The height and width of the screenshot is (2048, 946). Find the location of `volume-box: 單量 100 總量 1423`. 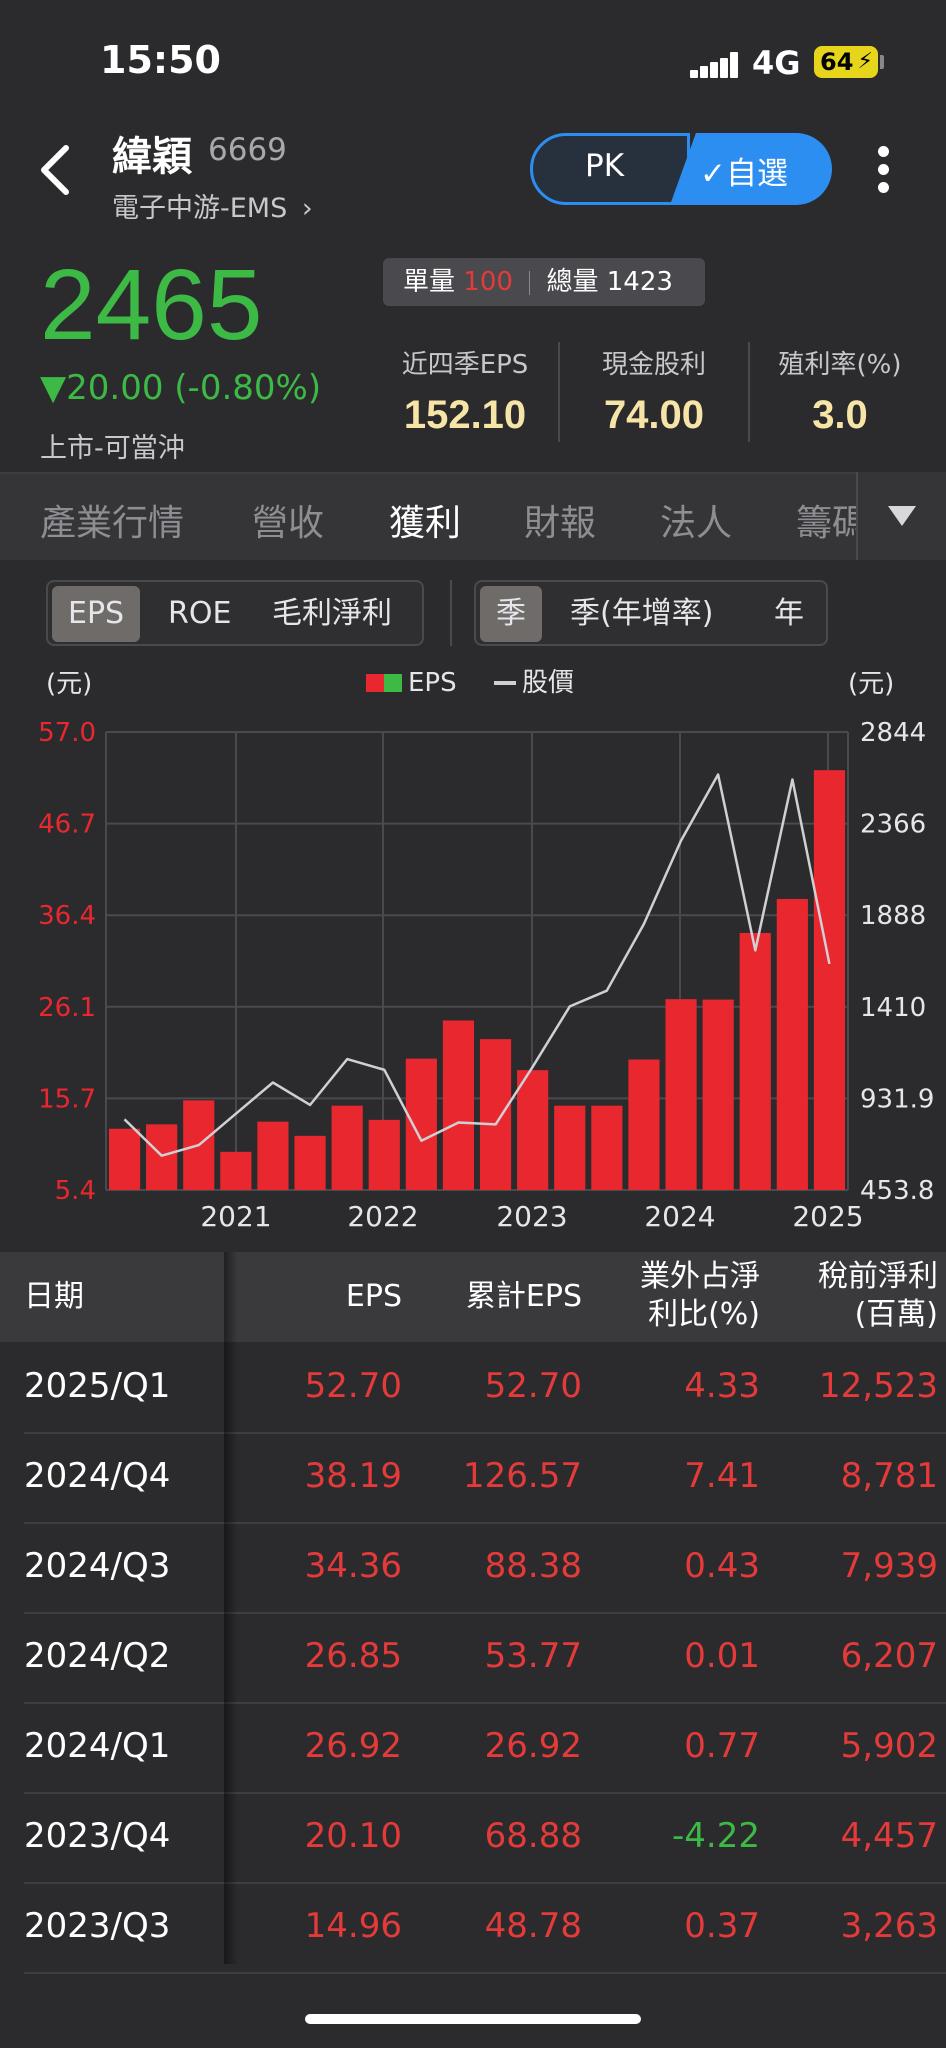

volume-box: 單量 100 總量 1423 is located at coordinates (544, 282).